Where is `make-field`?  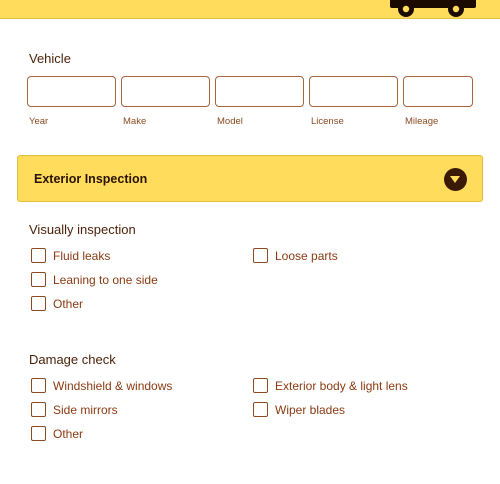 make-field is located at coordinates (165, 91).